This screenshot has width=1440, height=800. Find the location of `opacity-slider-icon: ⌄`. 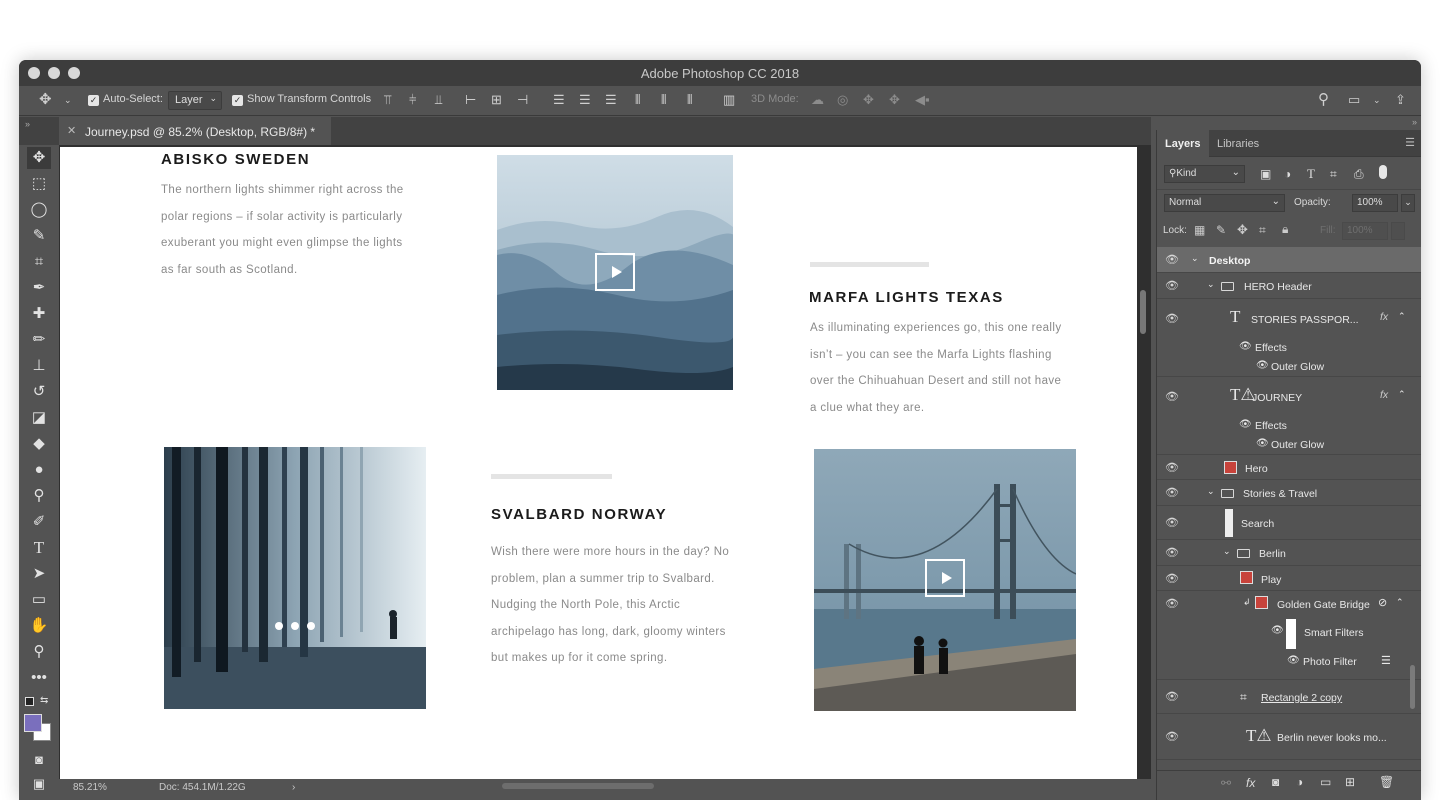

opacity-slider-icon: ⌄ is located at coordinates (1408, 203).